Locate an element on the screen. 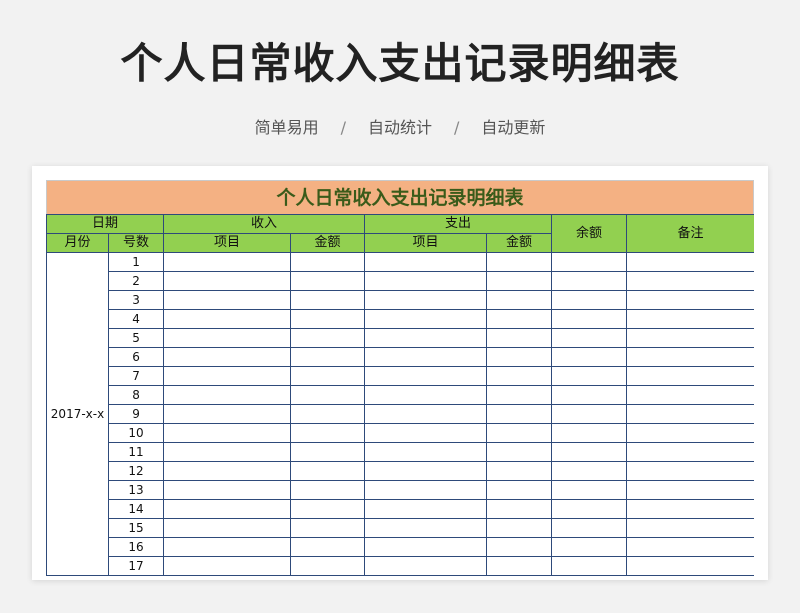 Image resolution: width=800 pixels, height=613 pixels. day-number-cell: 1 is located at coordinates (136, 262).